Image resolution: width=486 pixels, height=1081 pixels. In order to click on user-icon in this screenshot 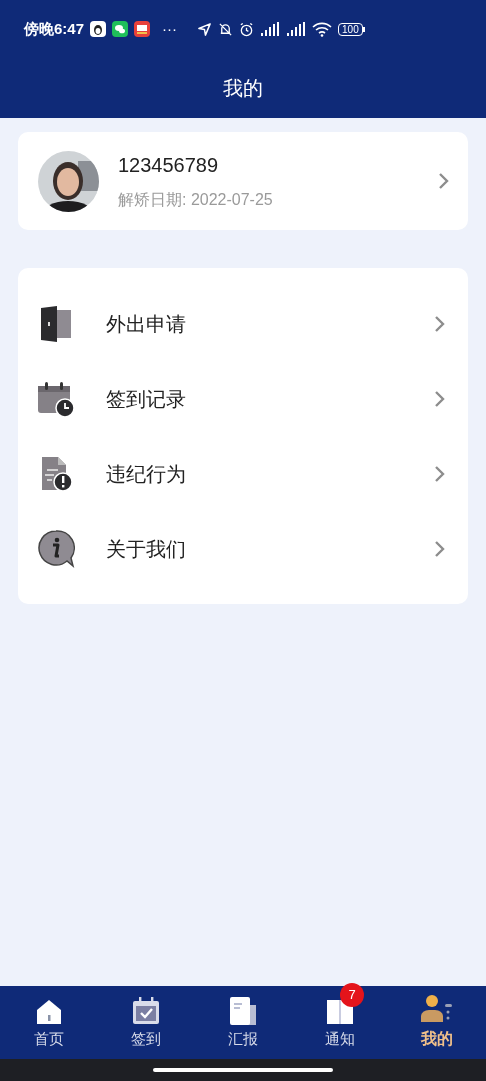, I will do `click(437, 1009)`.